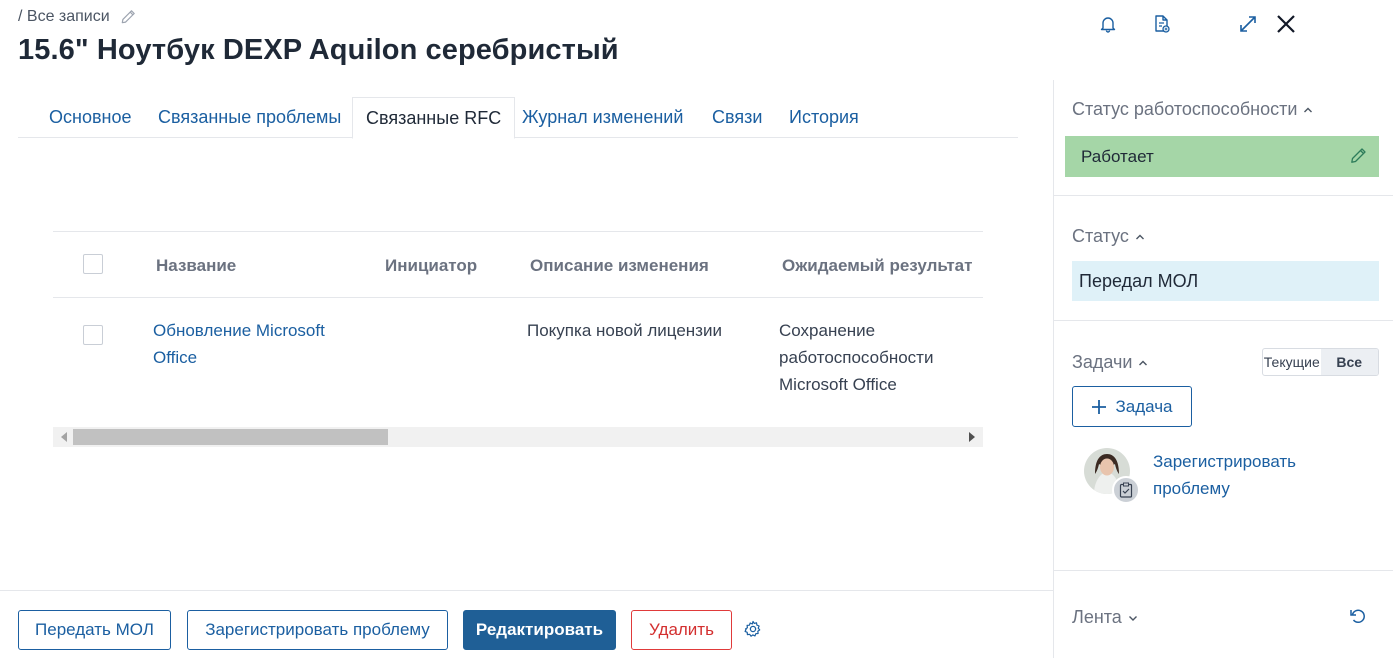 This screenshot has height=658, width=1393. I want to click on tab-change-log: Журнал изменений, so click(602, 117).